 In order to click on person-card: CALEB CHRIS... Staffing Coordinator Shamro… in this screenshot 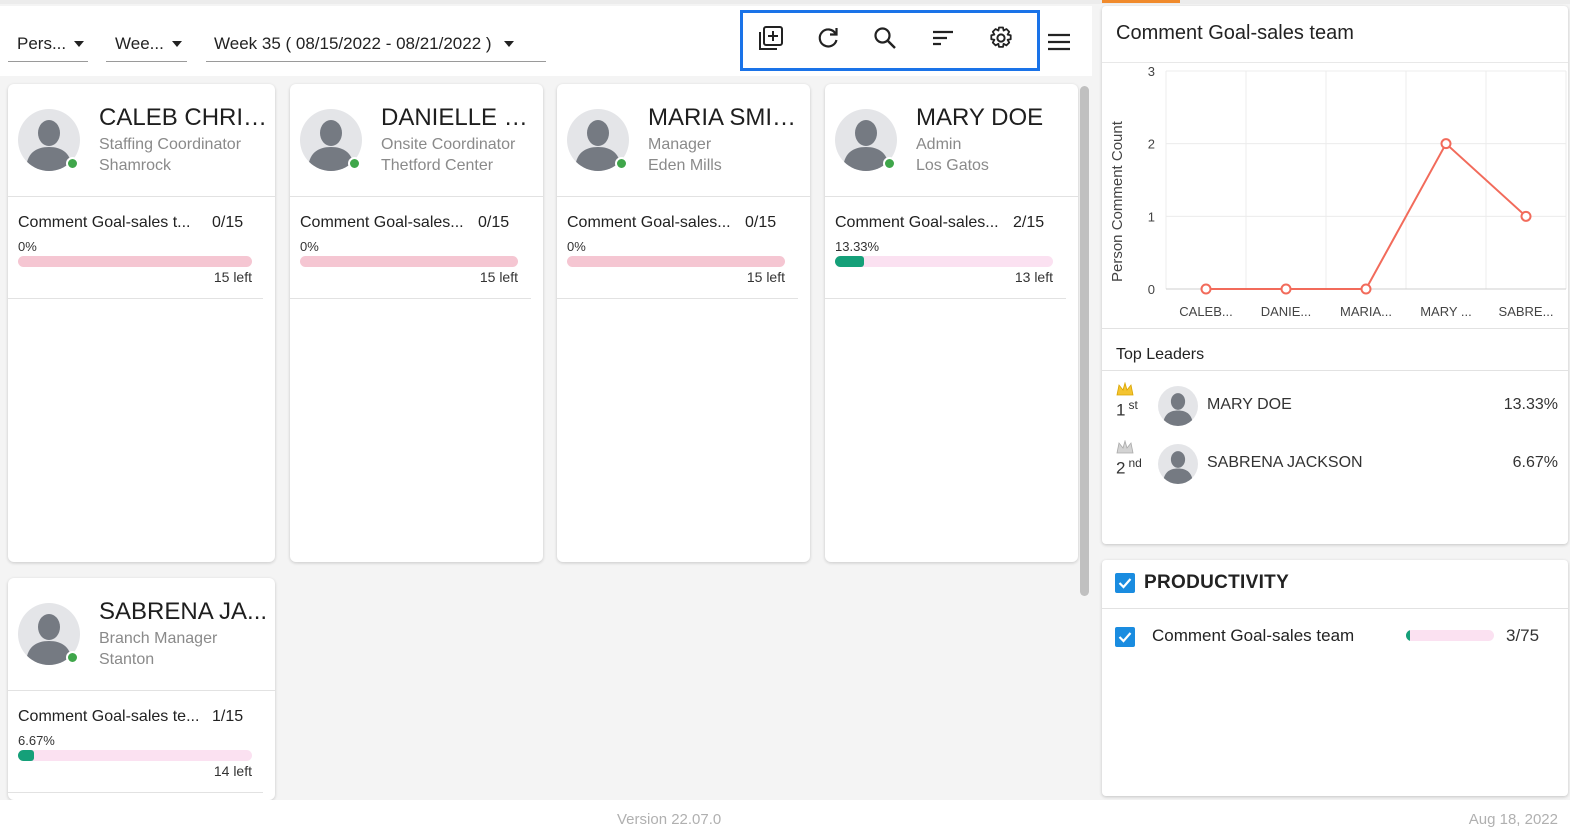, I will do `click(141, 323)`.